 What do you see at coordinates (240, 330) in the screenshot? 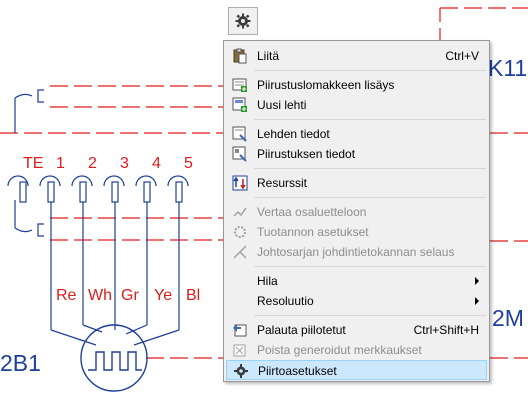
I see `restore-icon` at bounding box center [240, 330].